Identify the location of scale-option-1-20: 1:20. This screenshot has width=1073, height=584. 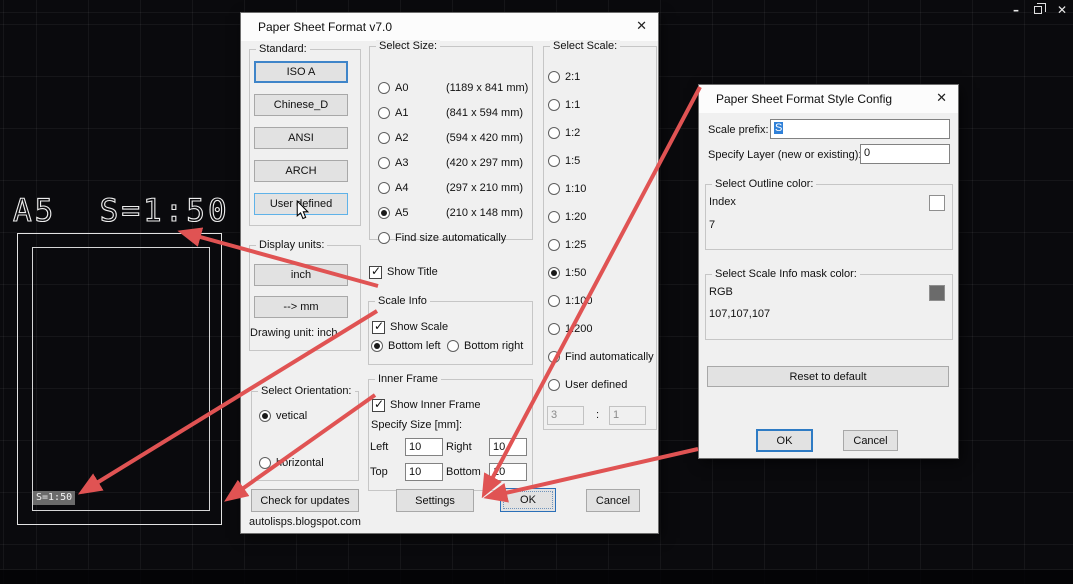
(567, 217).